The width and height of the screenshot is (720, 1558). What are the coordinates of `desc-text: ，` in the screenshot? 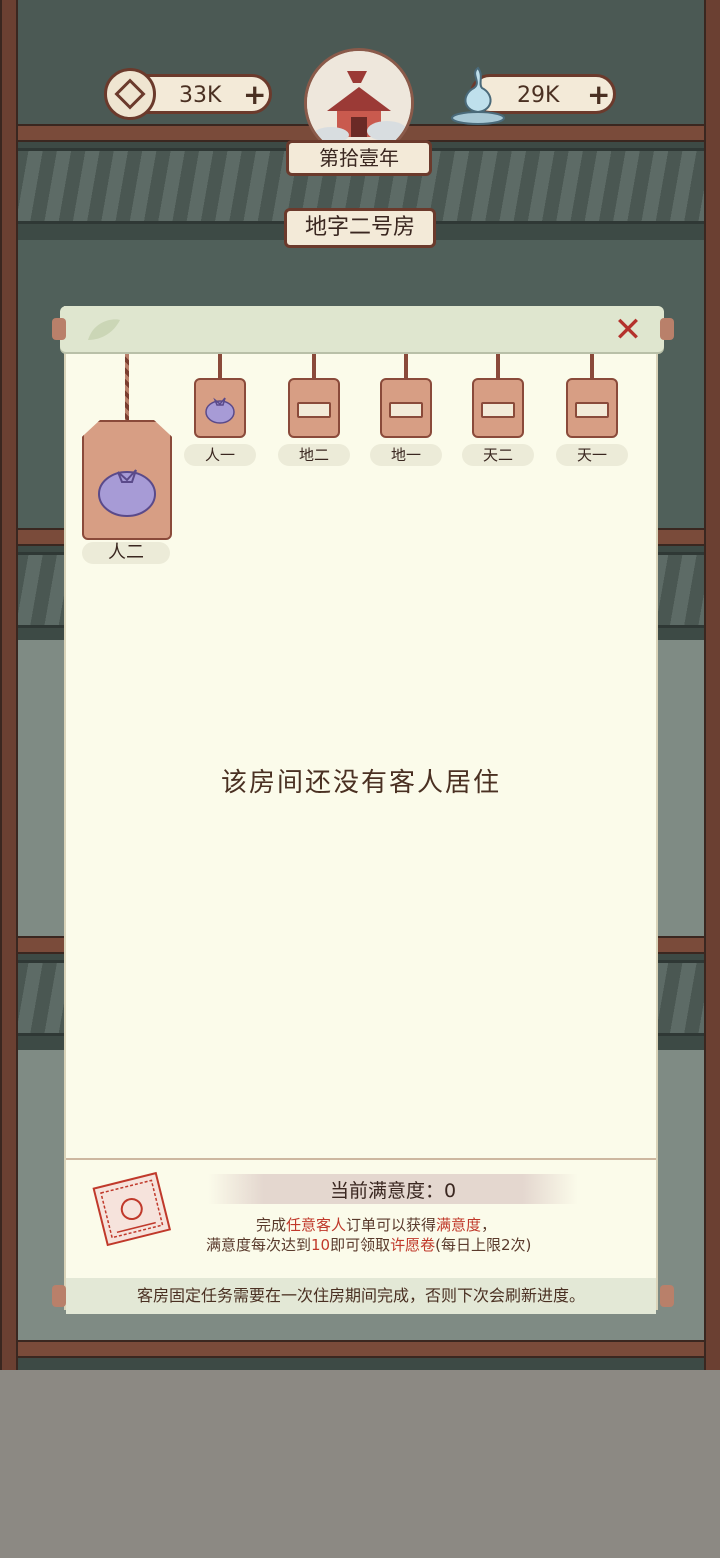 It's located at (489, 1225).